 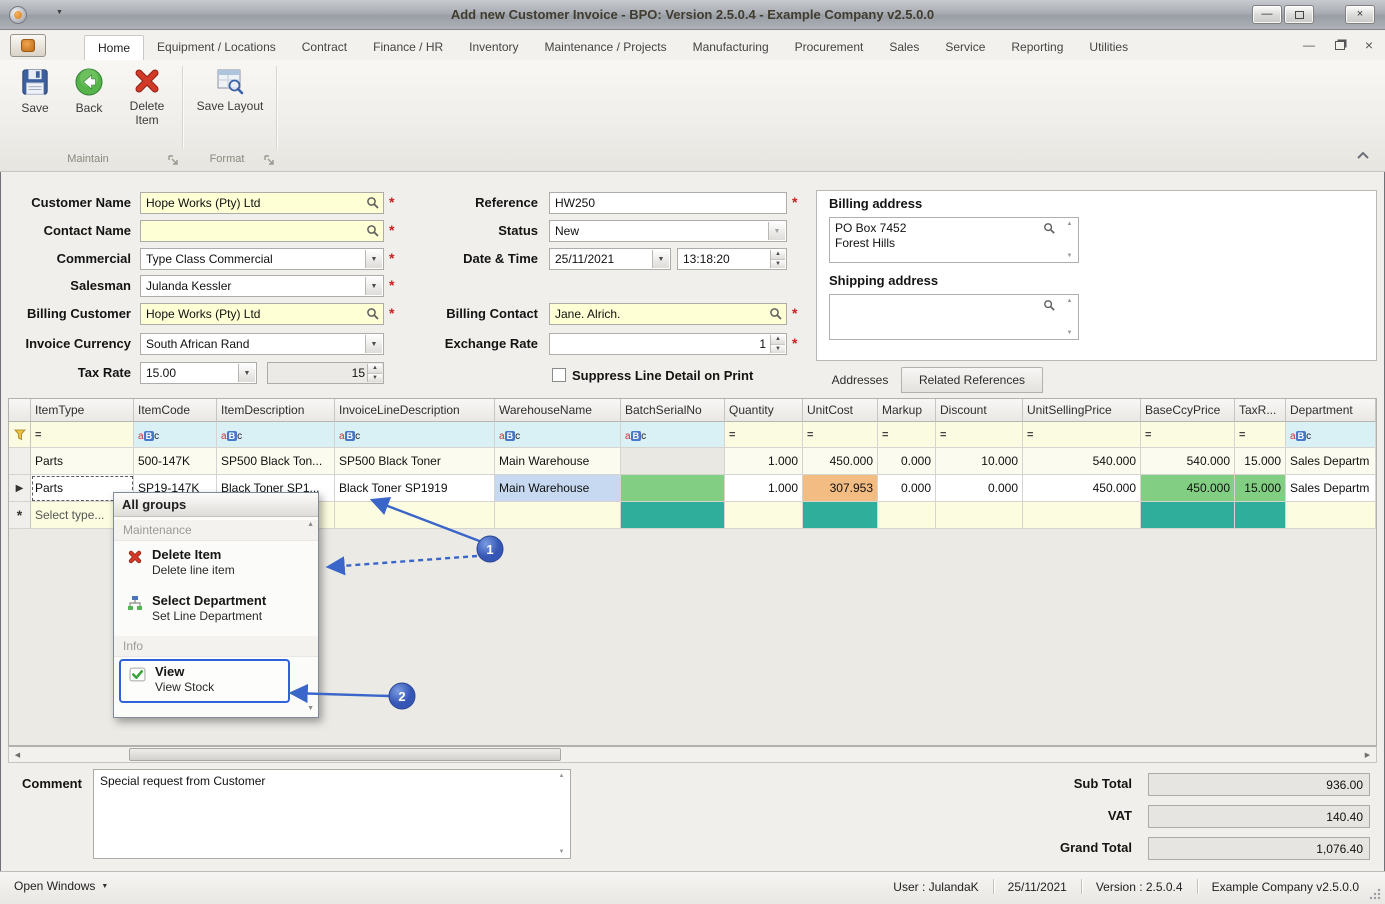 I want to click on mdi-restore-button, so click(x=1339, y=45).